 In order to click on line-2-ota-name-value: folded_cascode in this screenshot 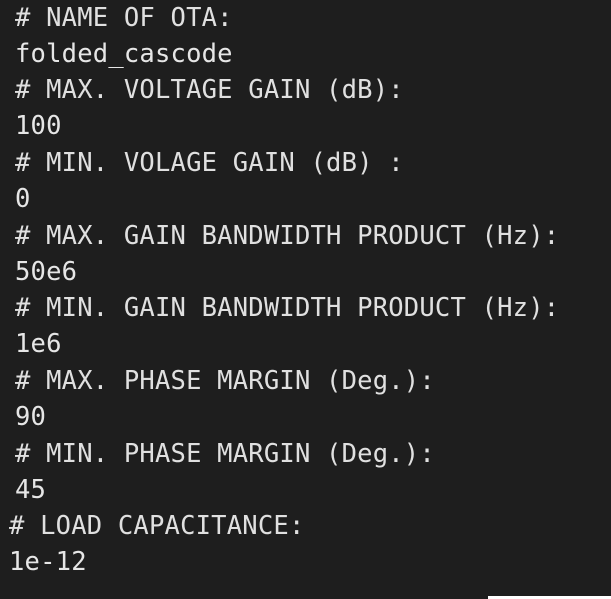, I will do `click(124, 54)`.